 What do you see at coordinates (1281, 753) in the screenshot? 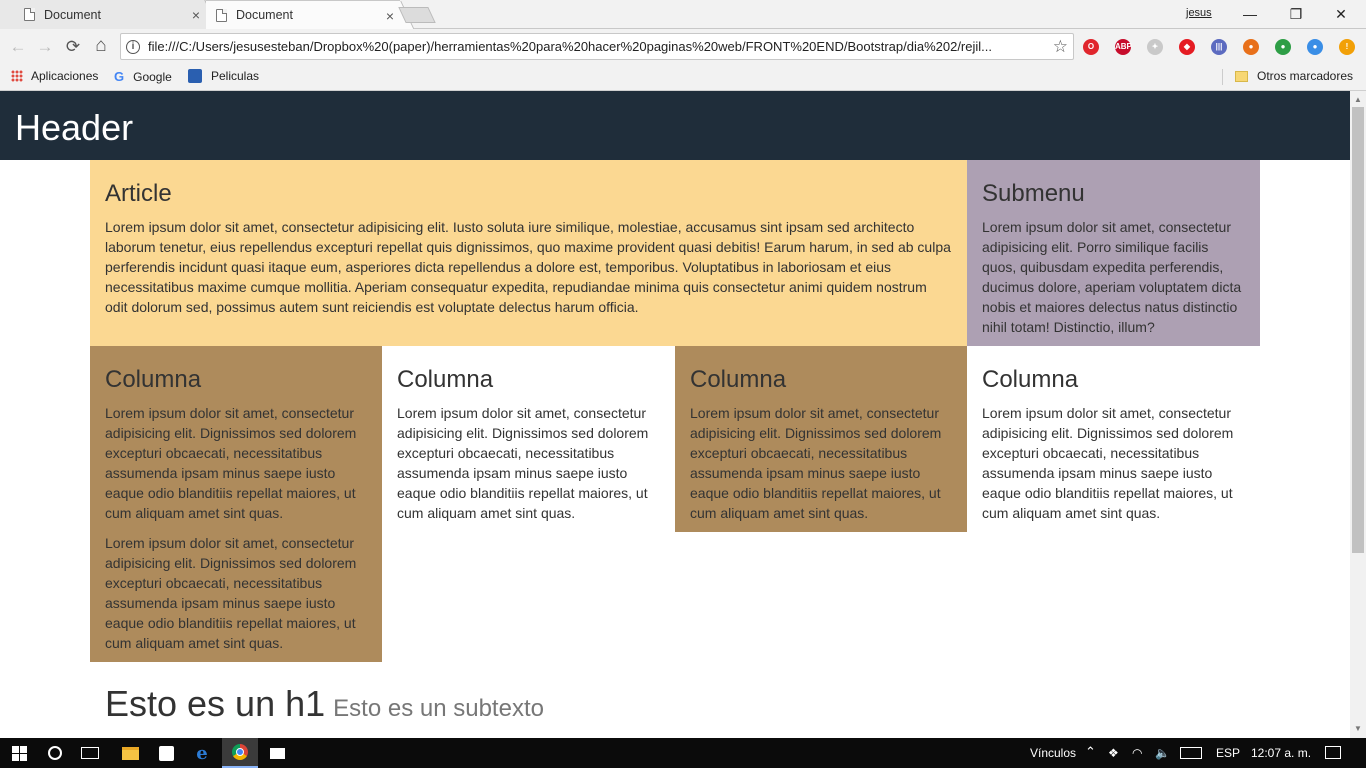
I see `clock: 12:07 a. m.` at bounding box center [1281, 753].